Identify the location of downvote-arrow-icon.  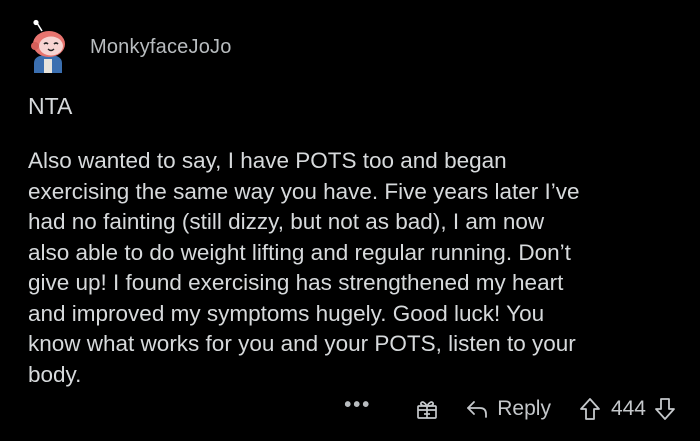
(665, 409).